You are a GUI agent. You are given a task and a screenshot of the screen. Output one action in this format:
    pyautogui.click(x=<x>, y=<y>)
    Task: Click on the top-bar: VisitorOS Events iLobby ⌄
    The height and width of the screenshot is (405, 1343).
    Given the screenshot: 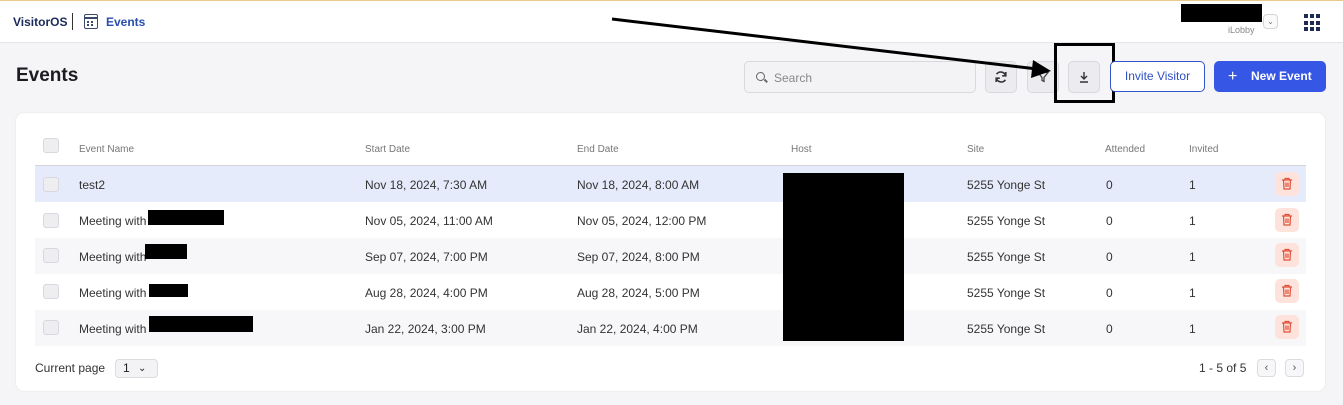 What is the action you would take?
    pyautogui.click(x=671, y=21)
    